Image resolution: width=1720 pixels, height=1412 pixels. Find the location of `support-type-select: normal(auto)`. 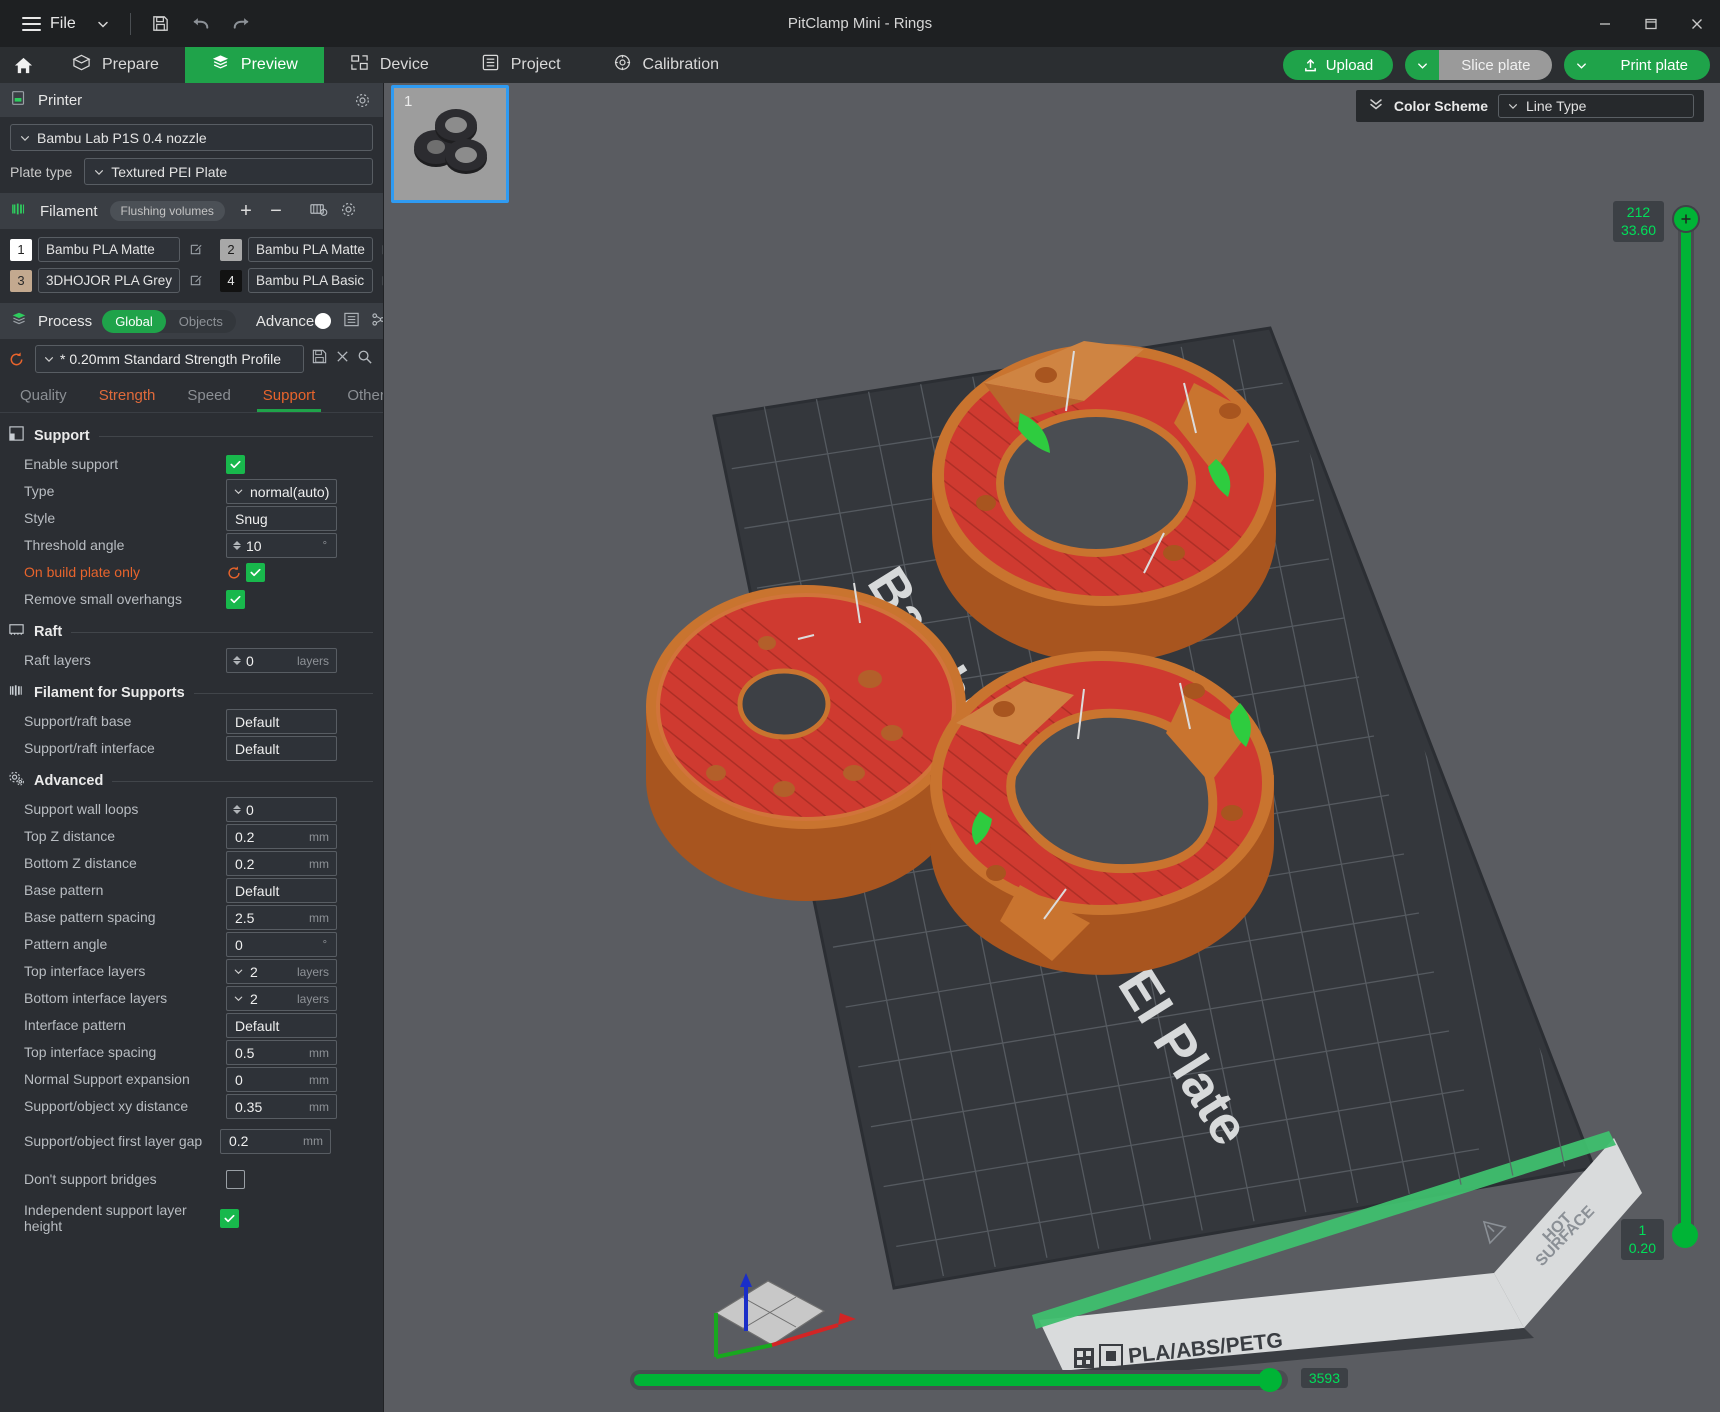

support-type-select: normal(auto) is located at coordinates (281, 491).